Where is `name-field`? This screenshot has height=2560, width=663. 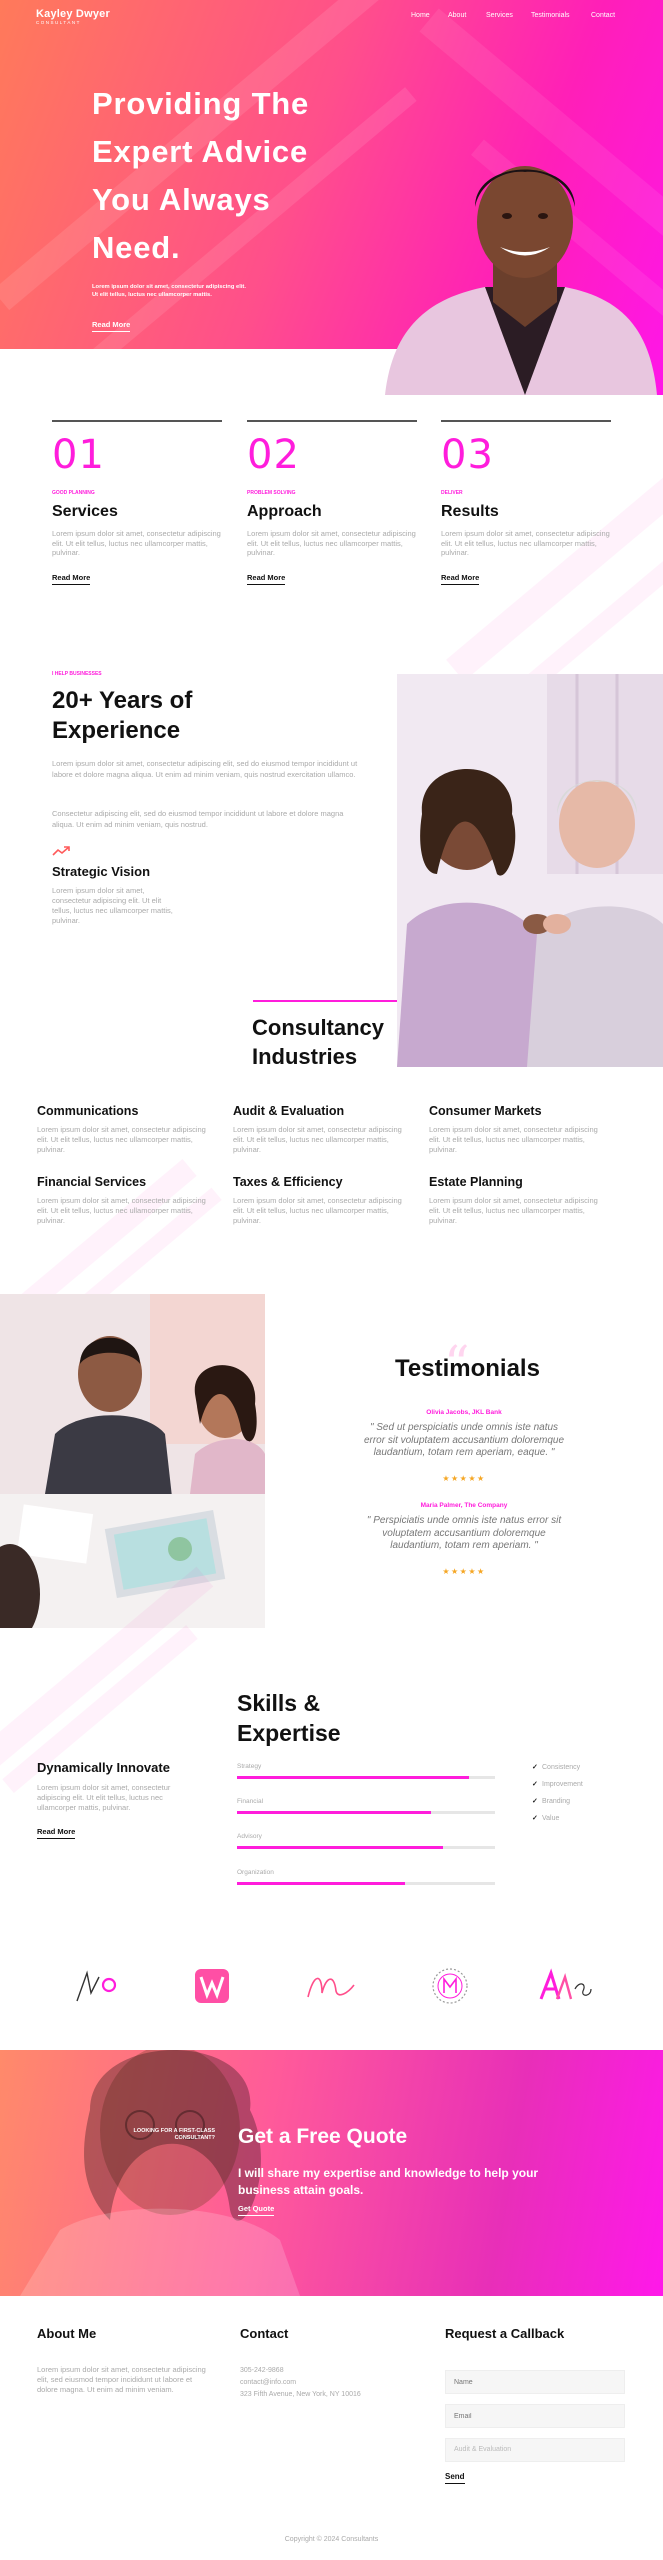
name-field is located at coordinates (535, 2382).